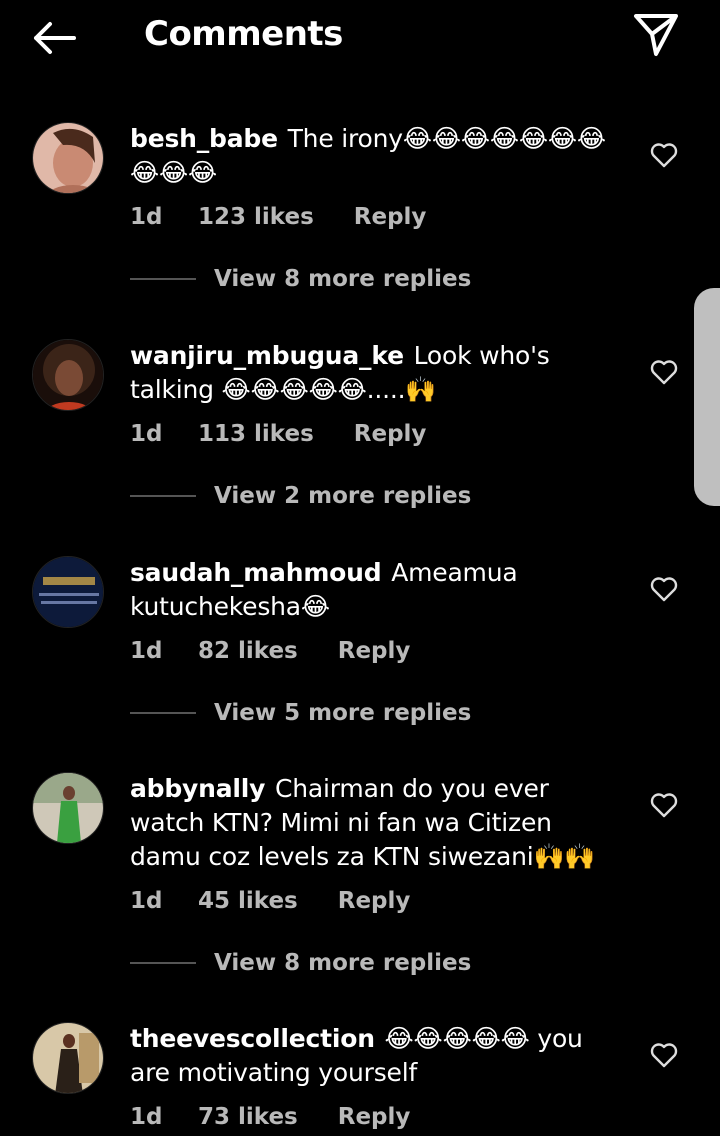 Image resolution: width=720 pixels, height=1136 pixels. I want to click on comment-meta: 1d 82 likes Reply, so click(380, 651).